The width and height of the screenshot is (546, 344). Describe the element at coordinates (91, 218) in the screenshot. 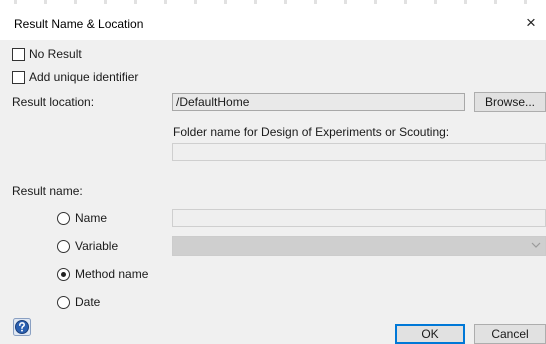

I see `radio-name-label: Name` at that location.